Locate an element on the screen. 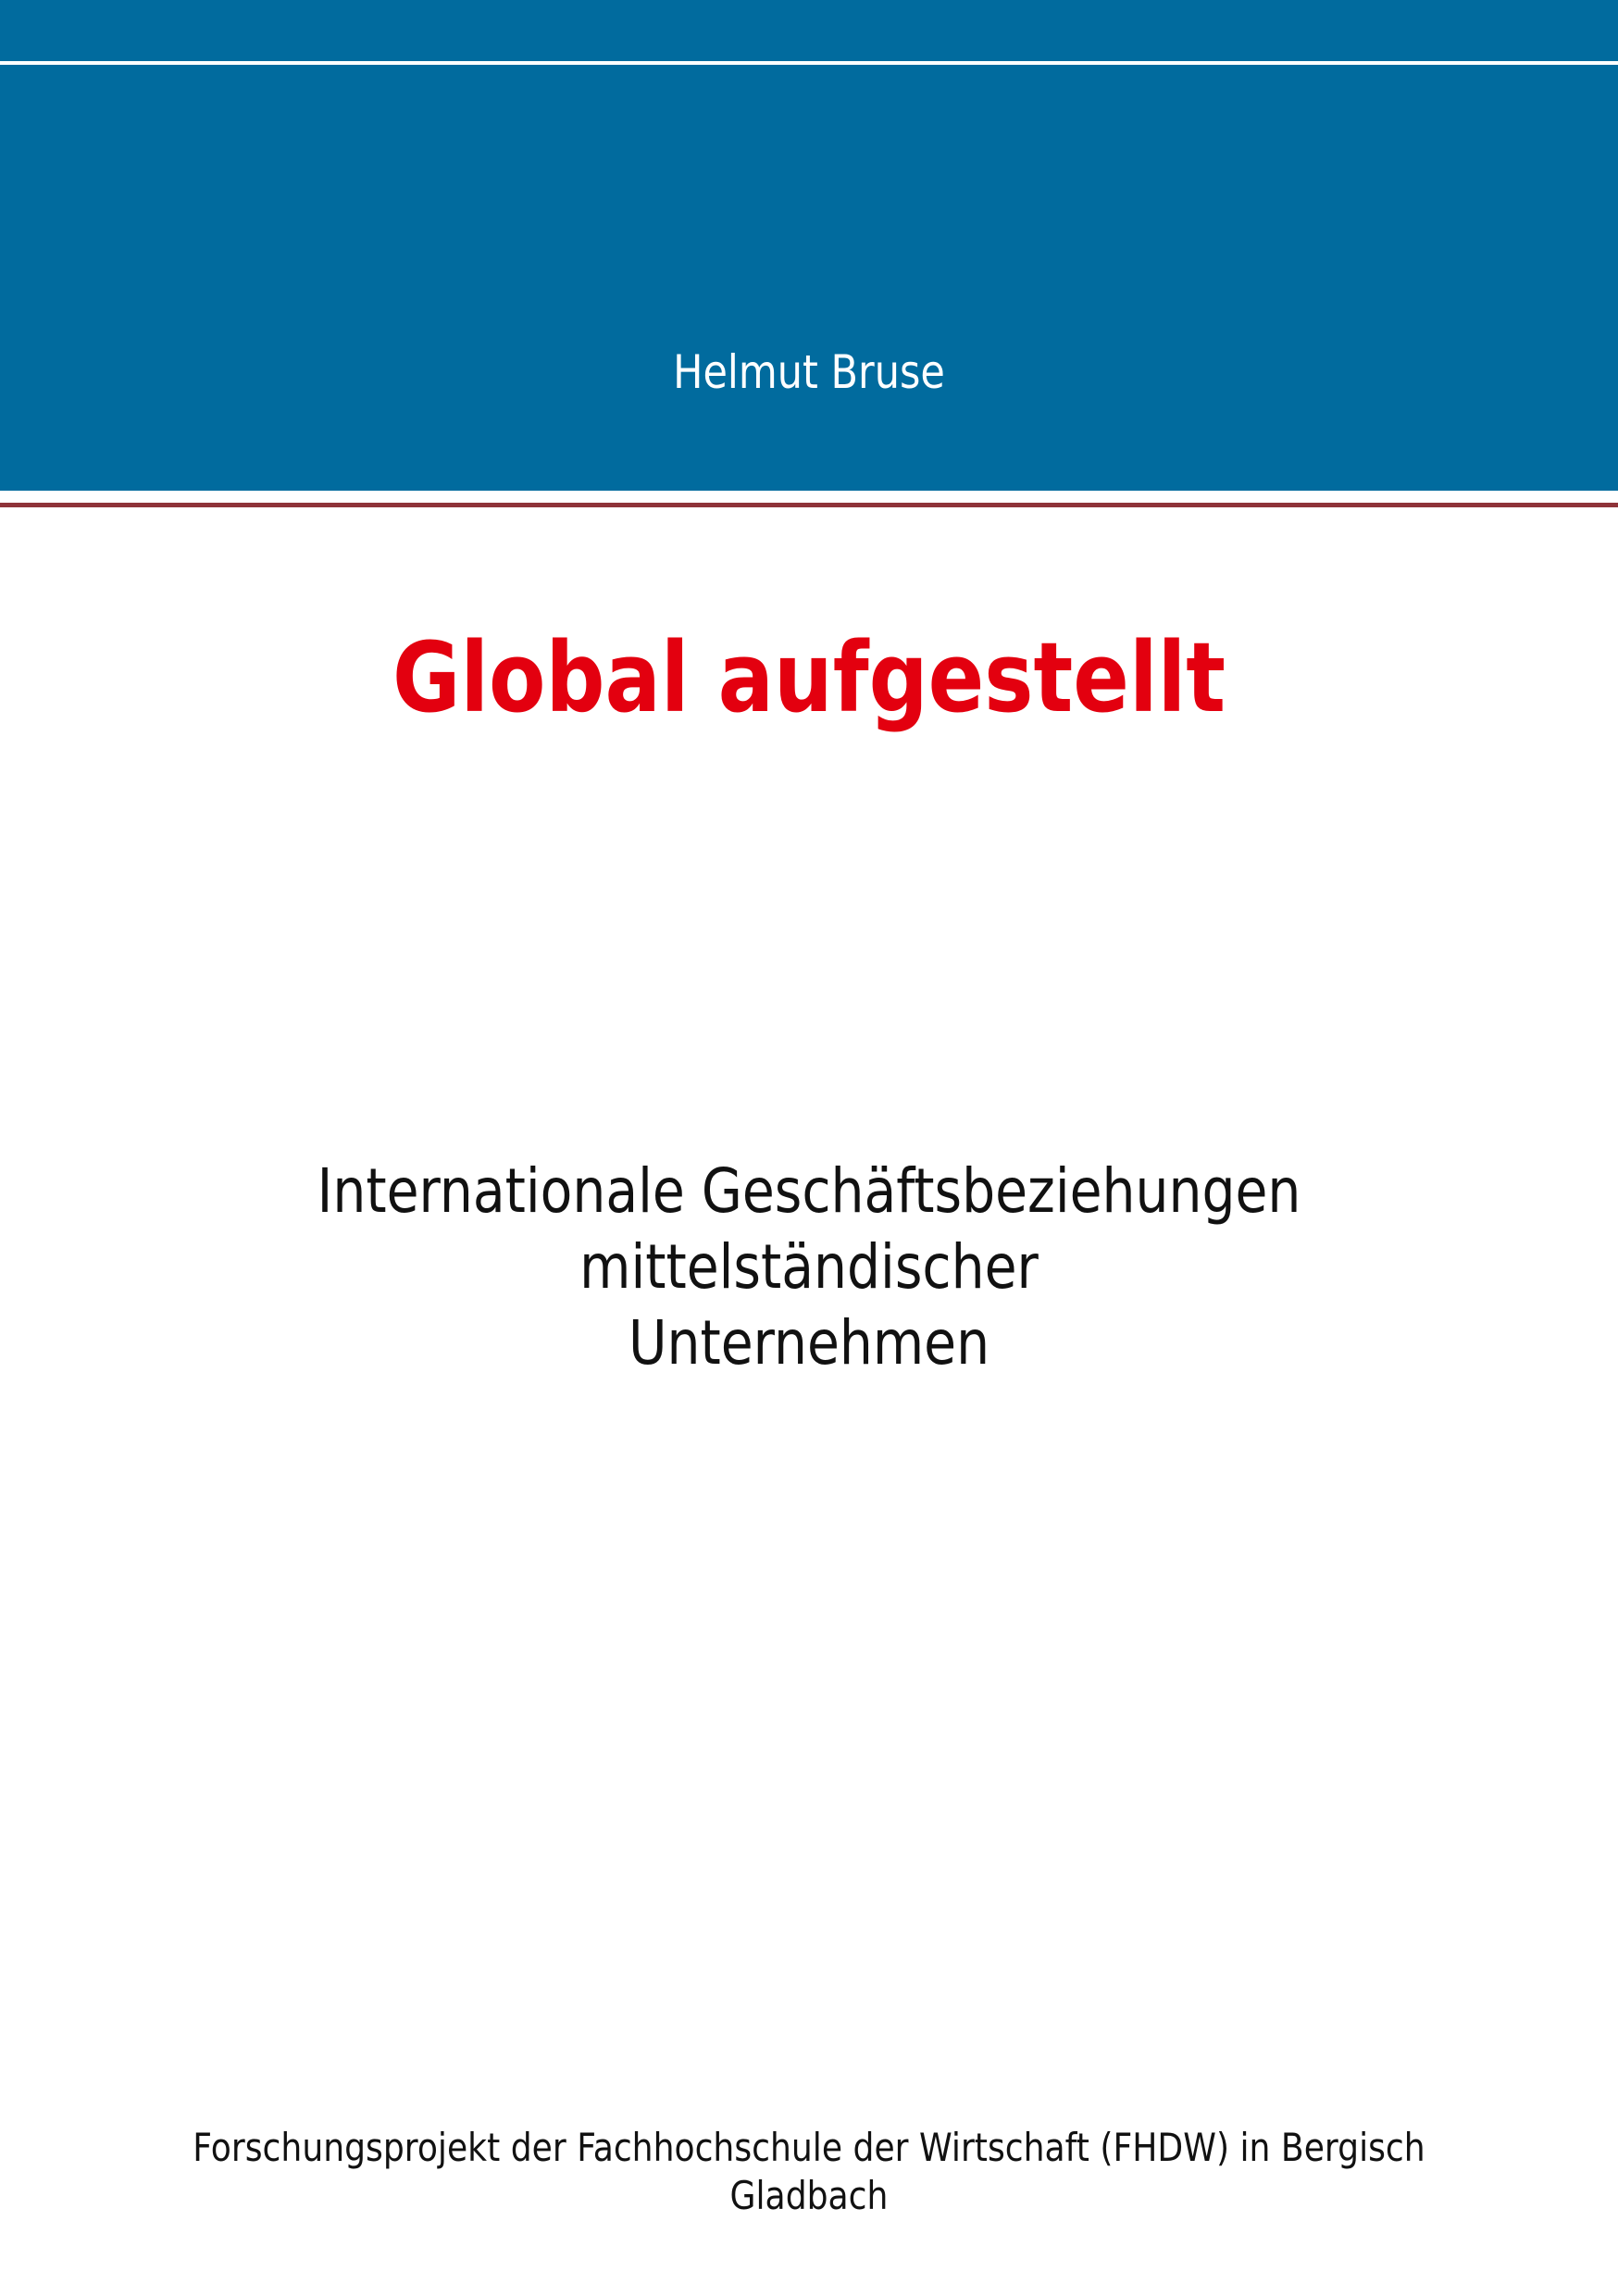  header-divider is located at coordinates (809, 505).